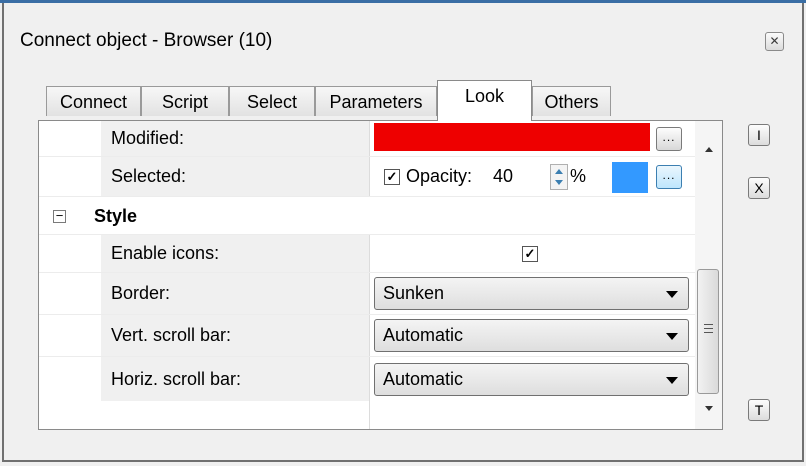 The height and width of the screenshot is (466, 806). I want to click on tab-parameters: Parameters, so click(376, 101).